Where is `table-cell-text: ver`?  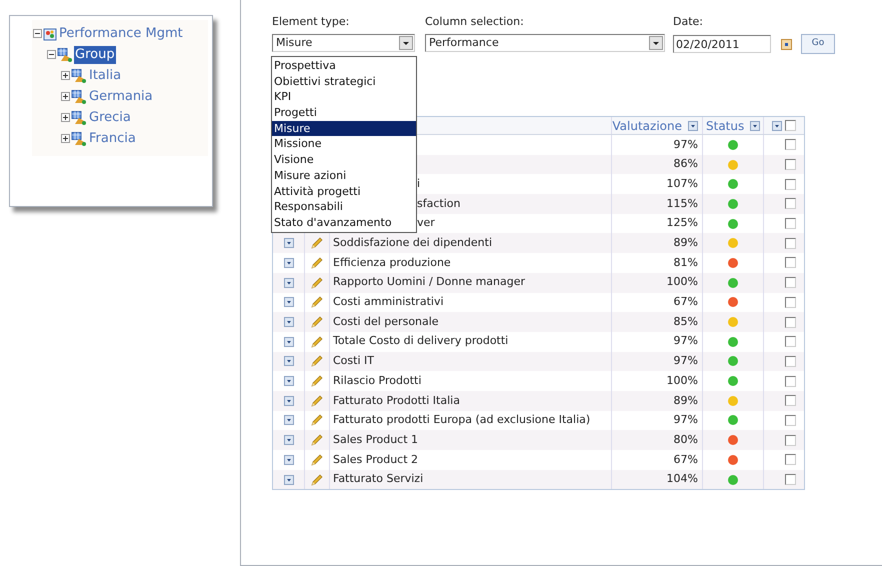
table-cell-text: ver is located at coordinates (426, 223).